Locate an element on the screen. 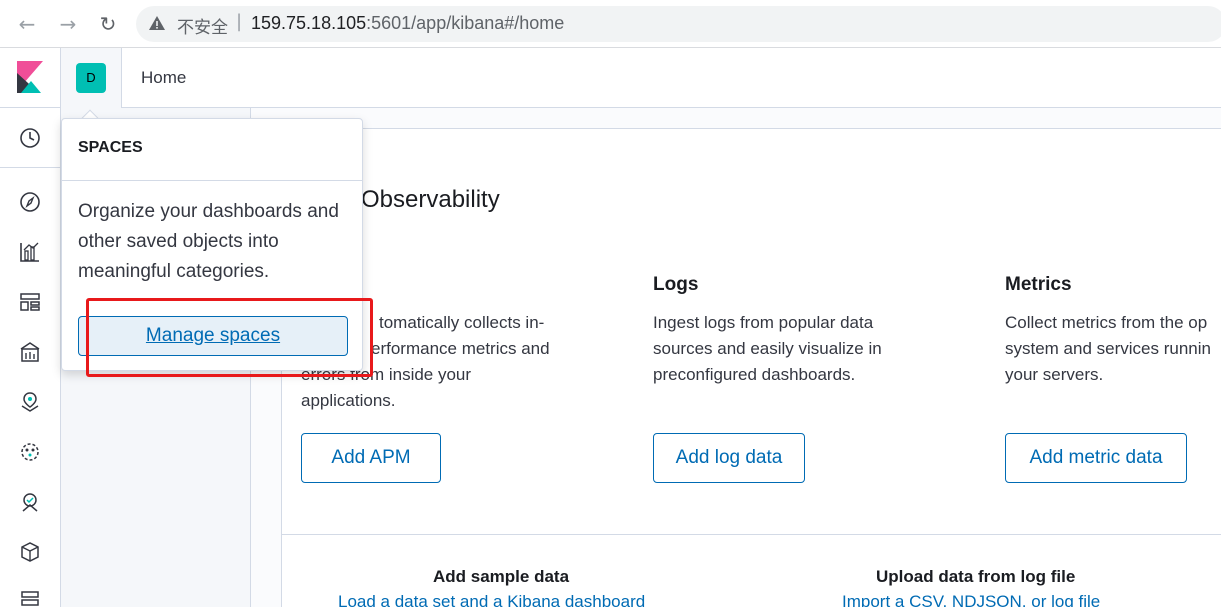 The image size is (1221, 607). description-line: Collect metrics from the op is located at coordinates (1106, 322).